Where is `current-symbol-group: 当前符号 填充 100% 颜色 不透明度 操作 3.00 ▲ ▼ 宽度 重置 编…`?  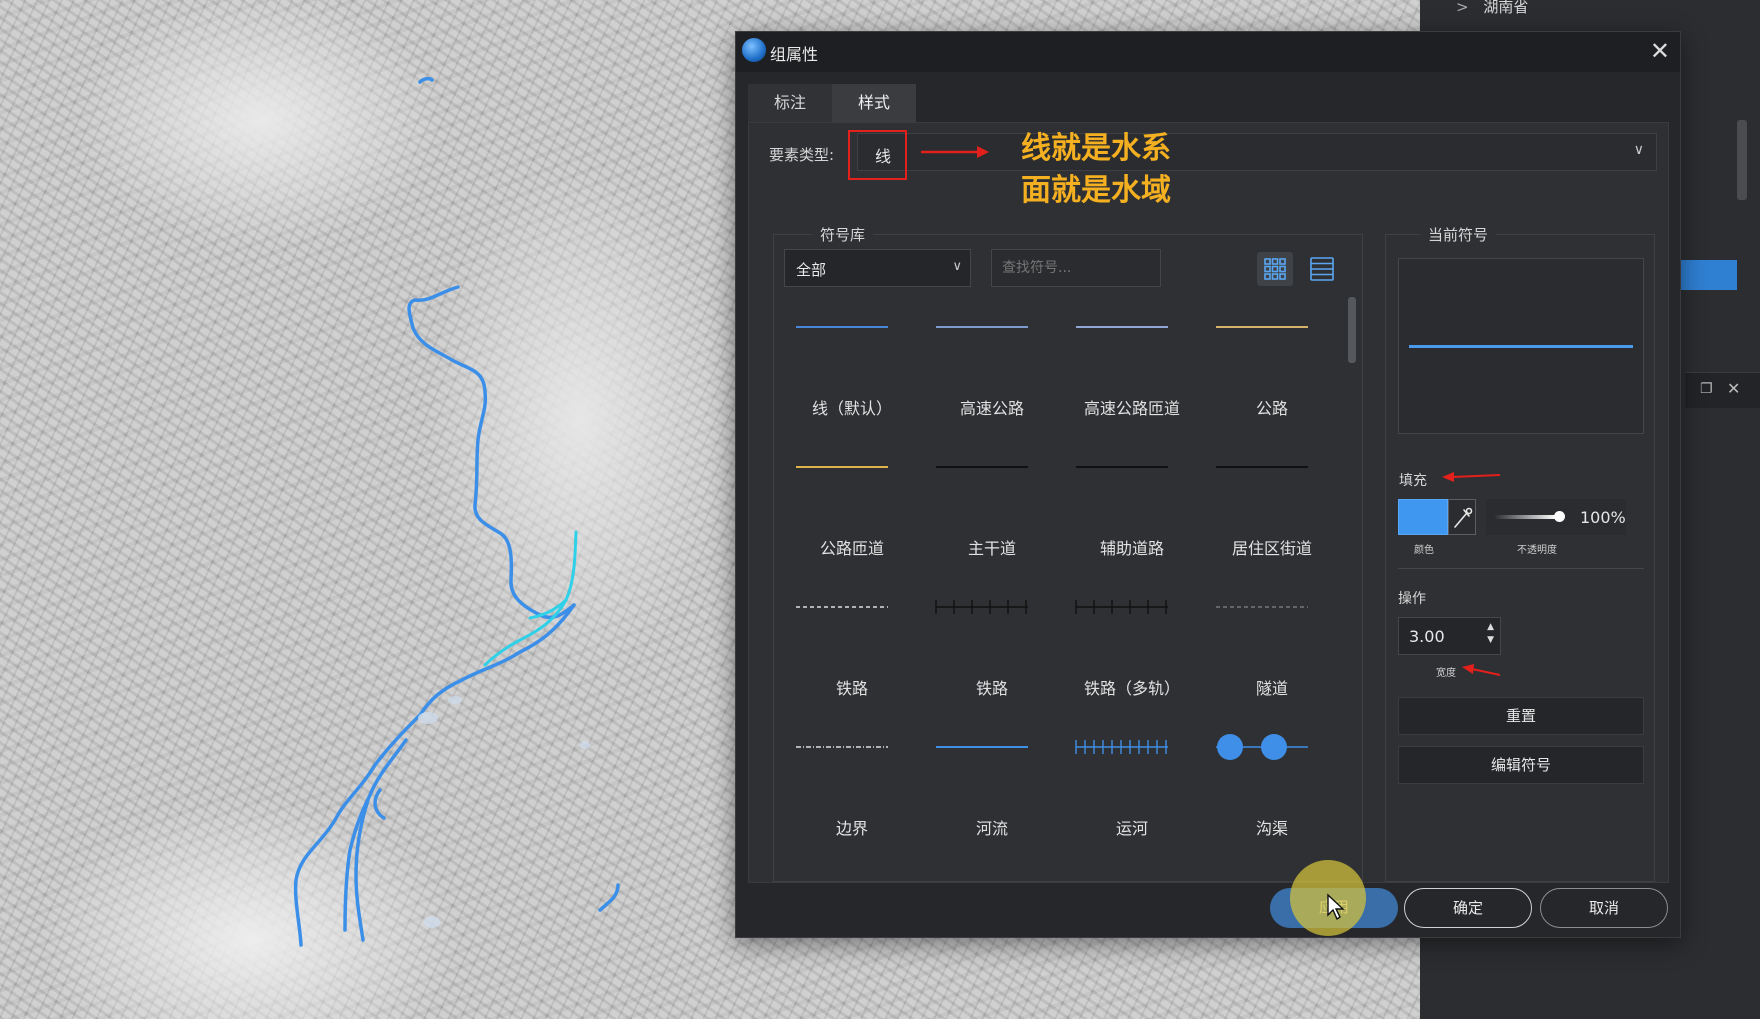 current-symbol-group: 当前符号 填充 100% 颜色 不透明度 操作 3.00 ▲ ▼ 宽度 重置 编… is located at coordinates (1520, 553).